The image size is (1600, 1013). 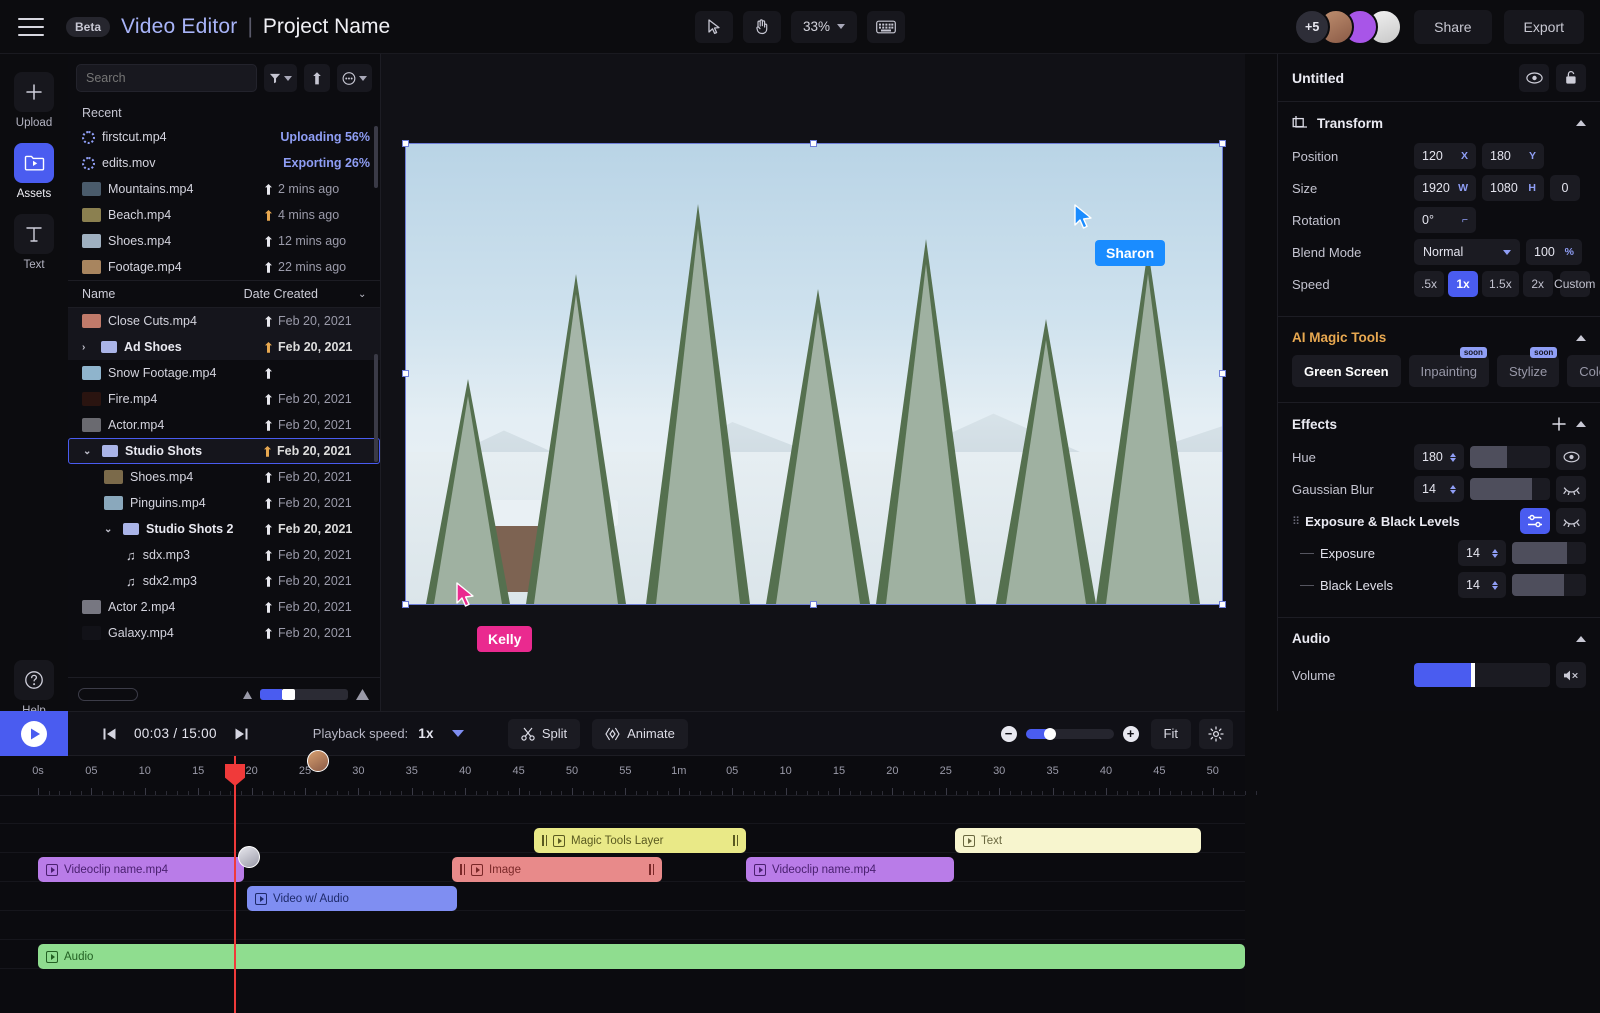 What do you see at coordinates (1467, 252) in the screenshot?
I see `blend-mode-select: Normal` at bounding box center [1467, 252].